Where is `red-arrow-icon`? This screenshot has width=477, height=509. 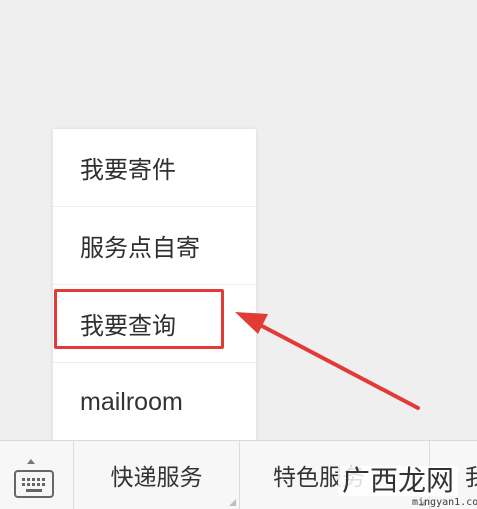 red-arrow-icon is located at coordinates (327, 361).